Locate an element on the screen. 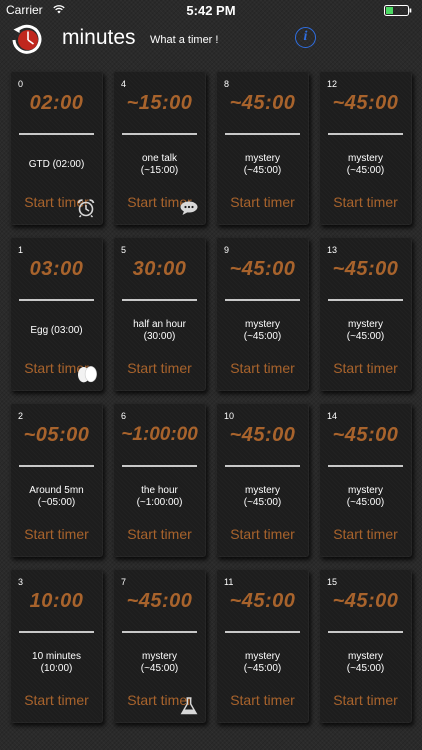  timer-index: 4 is located at coordinates (124, 84).